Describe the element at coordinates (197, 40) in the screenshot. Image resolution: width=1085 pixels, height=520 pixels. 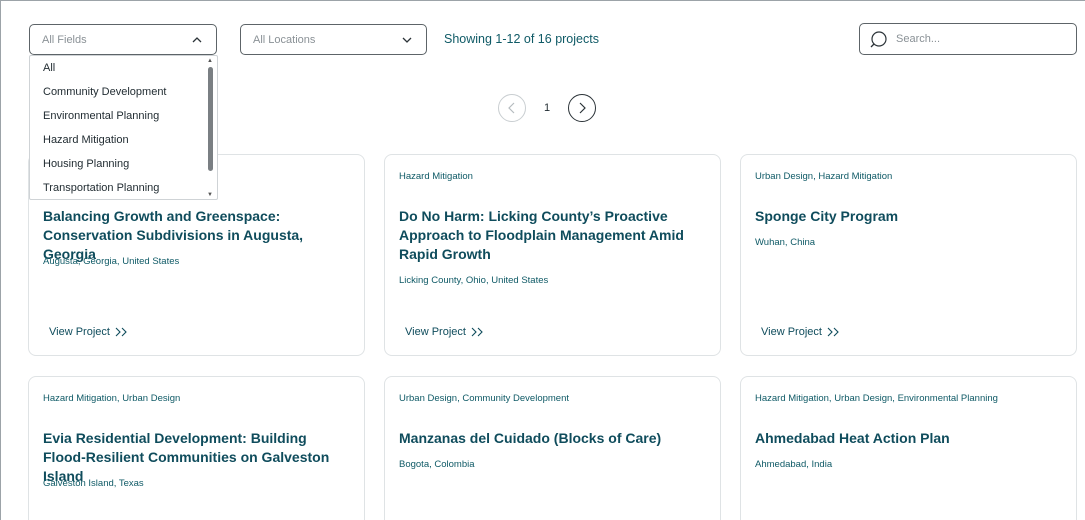
I see `chevron-up-icon` at that location.